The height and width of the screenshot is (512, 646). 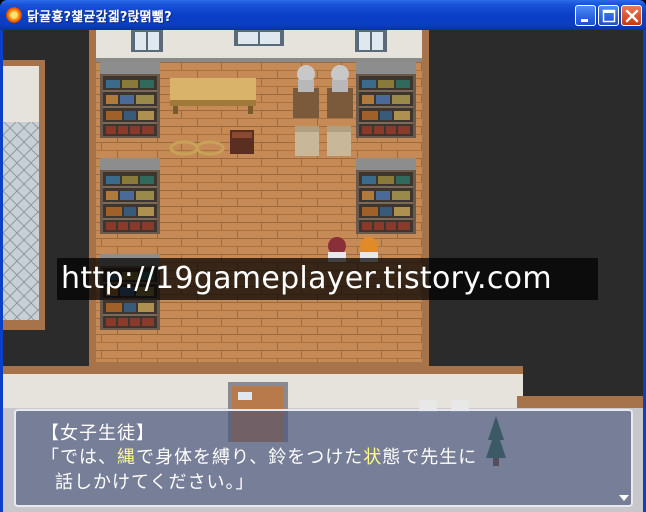 I want to click on speaker-name: 【女子生徒】, so click(x=98, y=433).